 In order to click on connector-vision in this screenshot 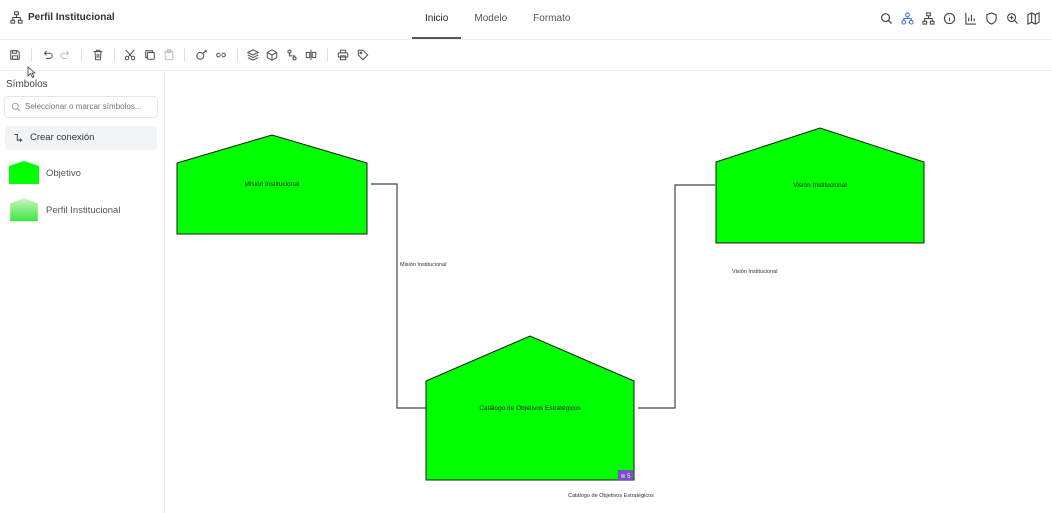, I will do `click(676, 296)`.